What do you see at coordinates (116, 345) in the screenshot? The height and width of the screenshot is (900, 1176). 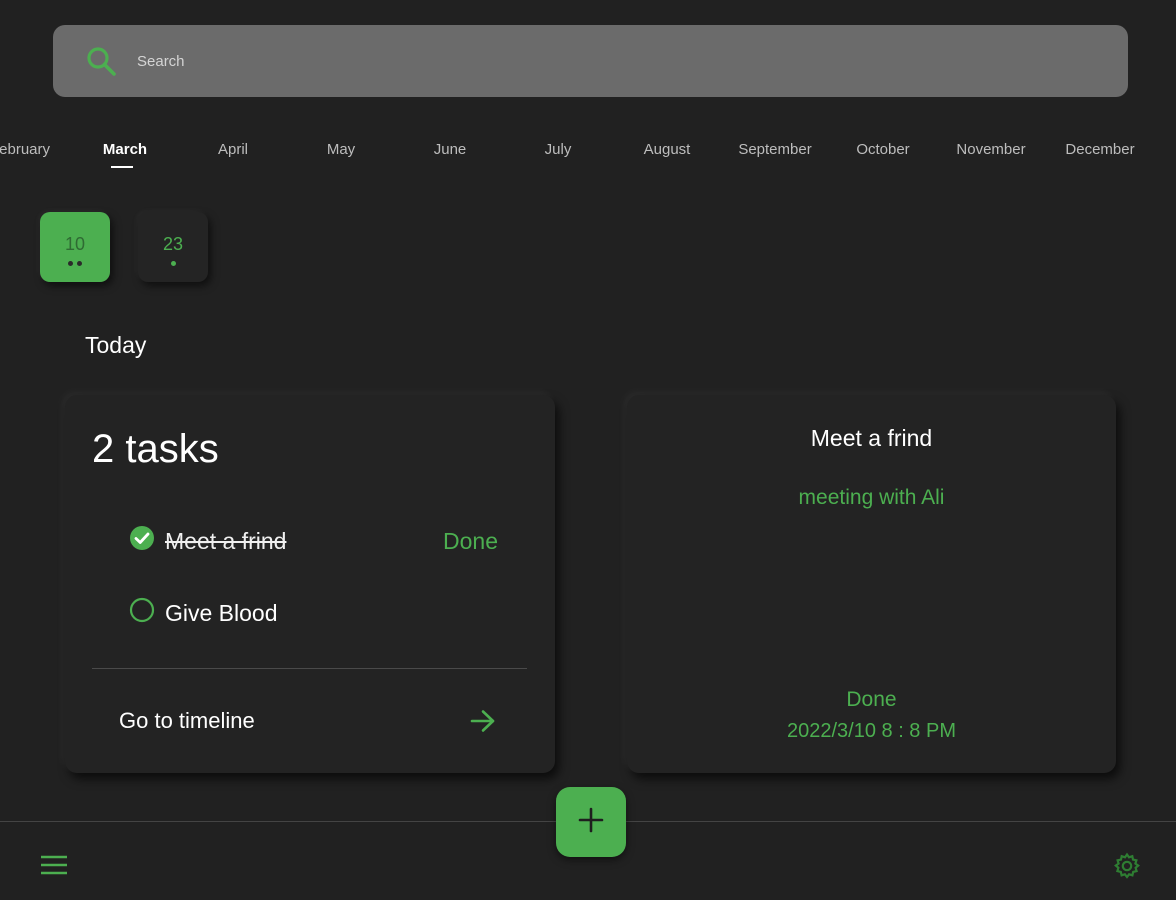 I see `section-title: Today` at bounding box center [116, 345].